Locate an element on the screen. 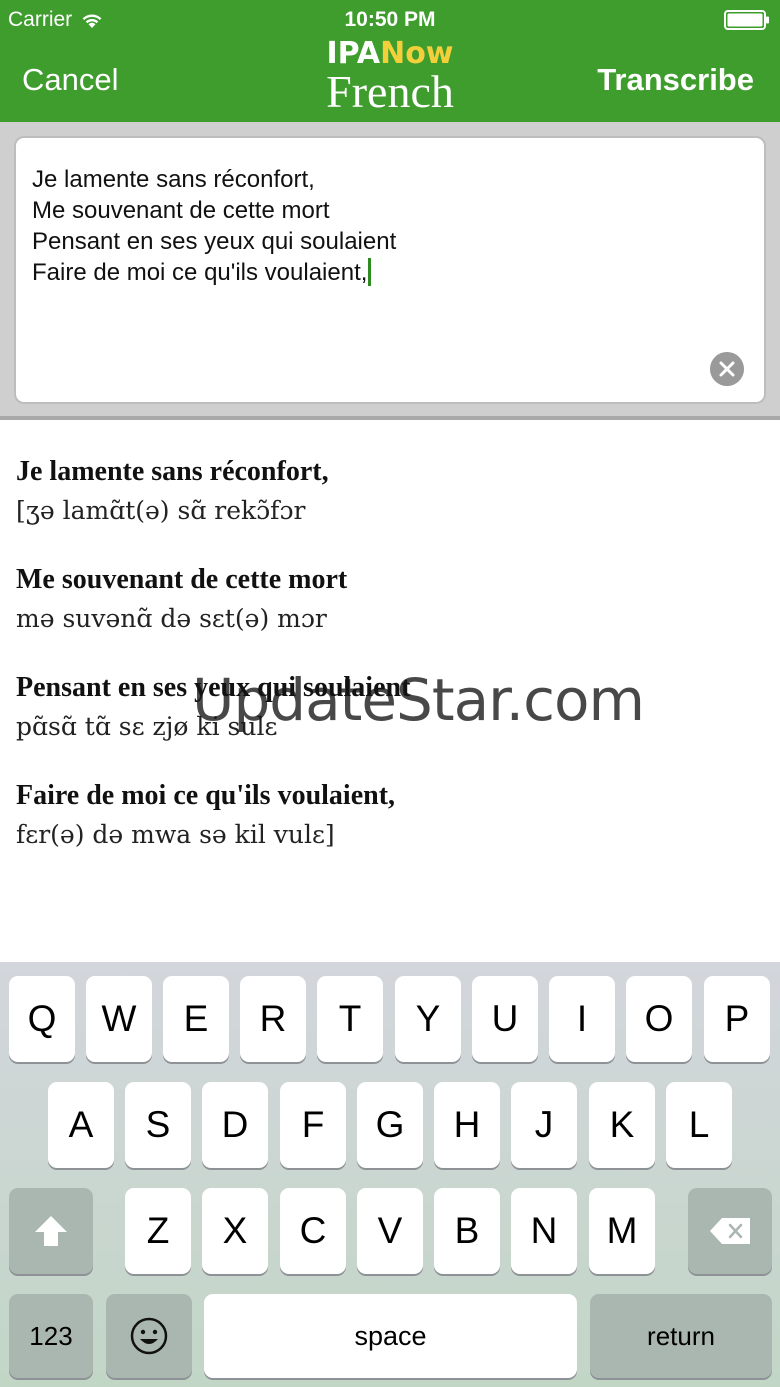 The width and height of the screenshot is (780, 1387). key-l: L is located at coordinates (699, 1125).